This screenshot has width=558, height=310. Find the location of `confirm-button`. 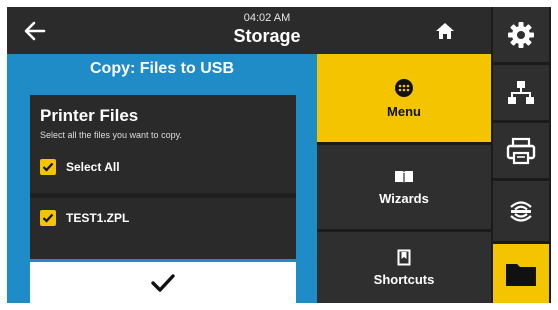

confirm-button is located at coordinates (163, 282).